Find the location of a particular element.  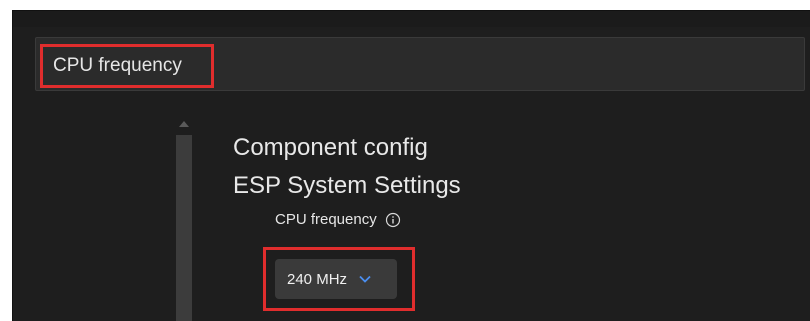

scrollbar is located at coordinates (184, 221).